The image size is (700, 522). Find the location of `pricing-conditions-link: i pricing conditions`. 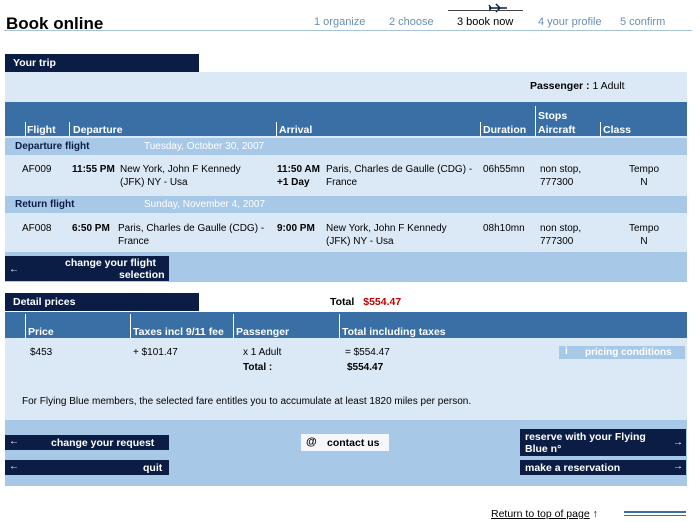

pricing-conditions-link: i pricing conditions is located at coordinates (622, 352).